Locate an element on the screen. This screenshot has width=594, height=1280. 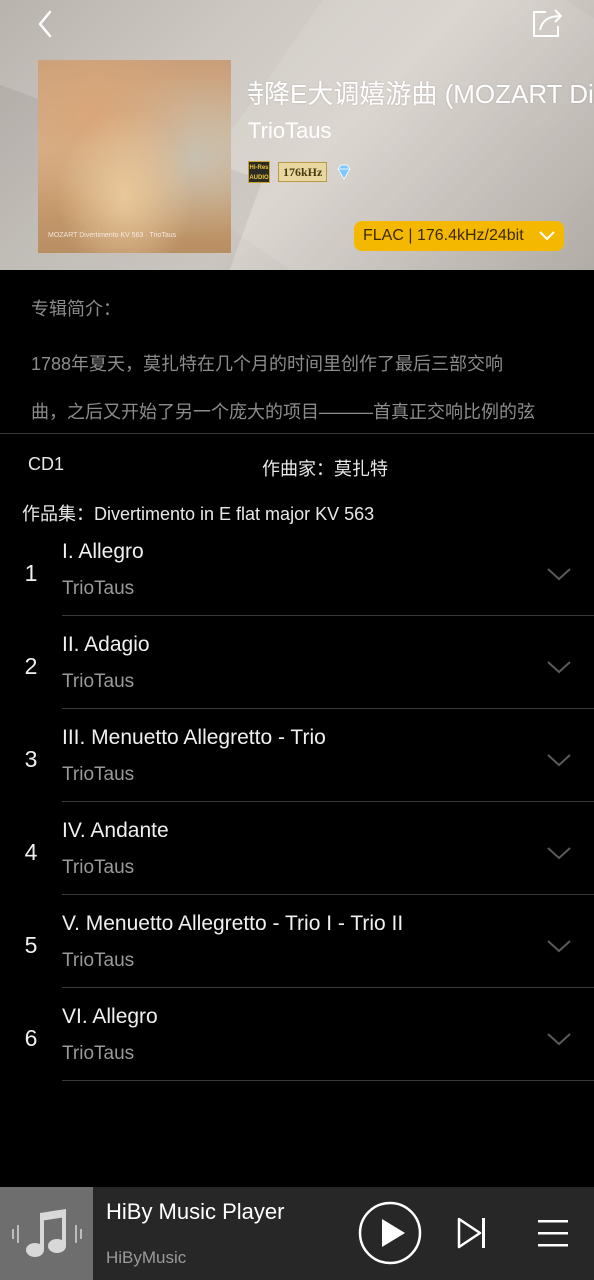
track-title: VI. Allegro is located at coordinates (110, 1016).